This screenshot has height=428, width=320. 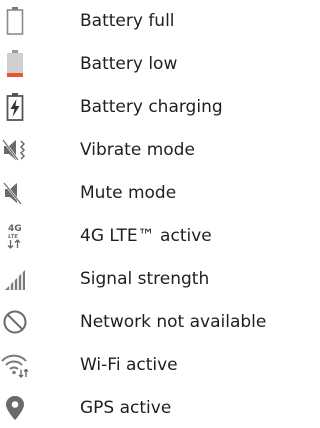 I want to click on 4g-lte-icon: 4G LTE, so click(x=15, y=236).